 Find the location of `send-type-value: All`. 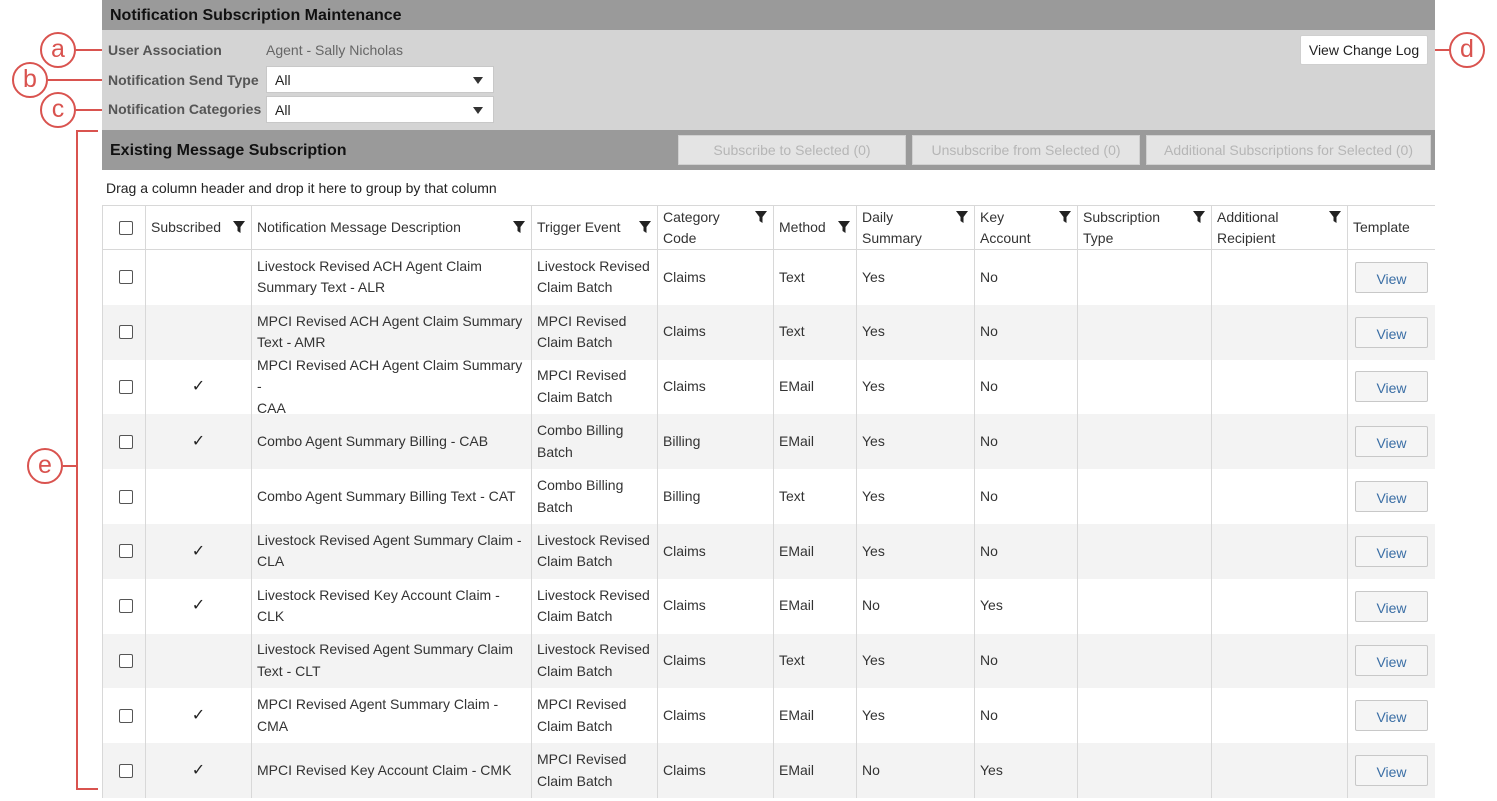

send-type-value: All is located at coordinates (283, 80).